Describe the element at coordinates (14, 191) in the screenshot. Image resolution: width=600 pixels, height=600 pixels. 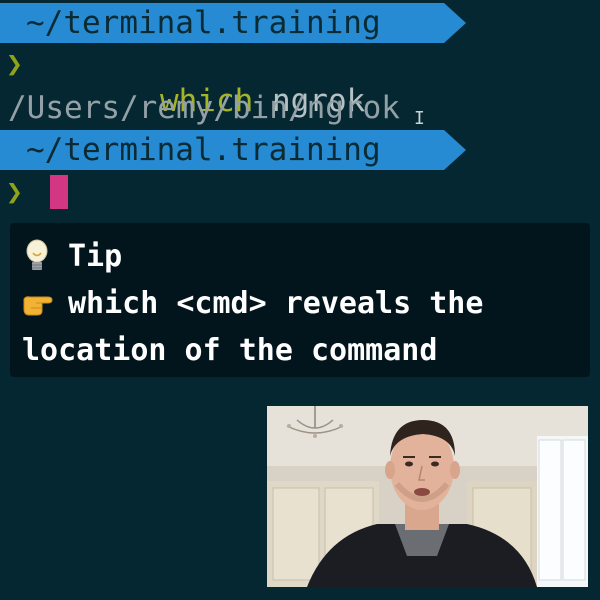
I see `prompt-chevron-icon-2: ❯` at that location.